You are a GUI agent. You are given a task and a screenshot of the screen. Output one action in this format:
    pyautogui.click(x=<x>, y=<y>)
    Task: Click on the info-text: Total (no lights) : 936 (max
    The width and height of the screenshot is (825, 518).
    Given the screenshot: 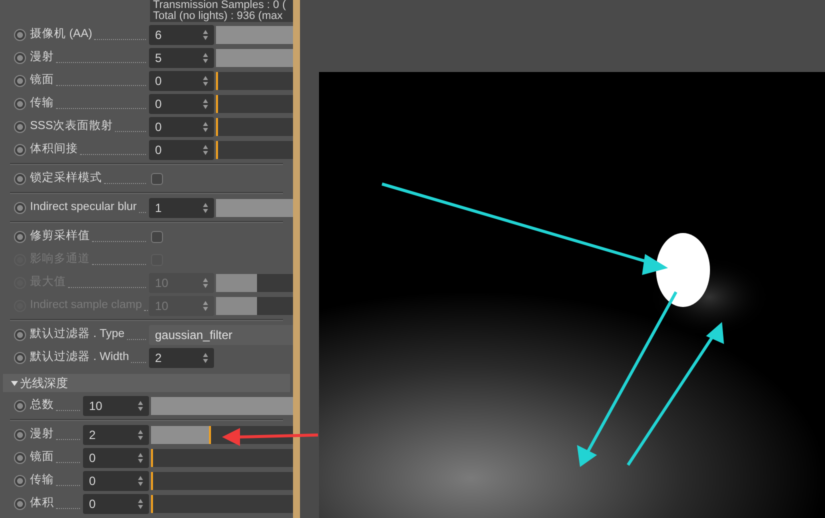 What is the action you would take?
    pyautogui.click(x=218, y=16)
    